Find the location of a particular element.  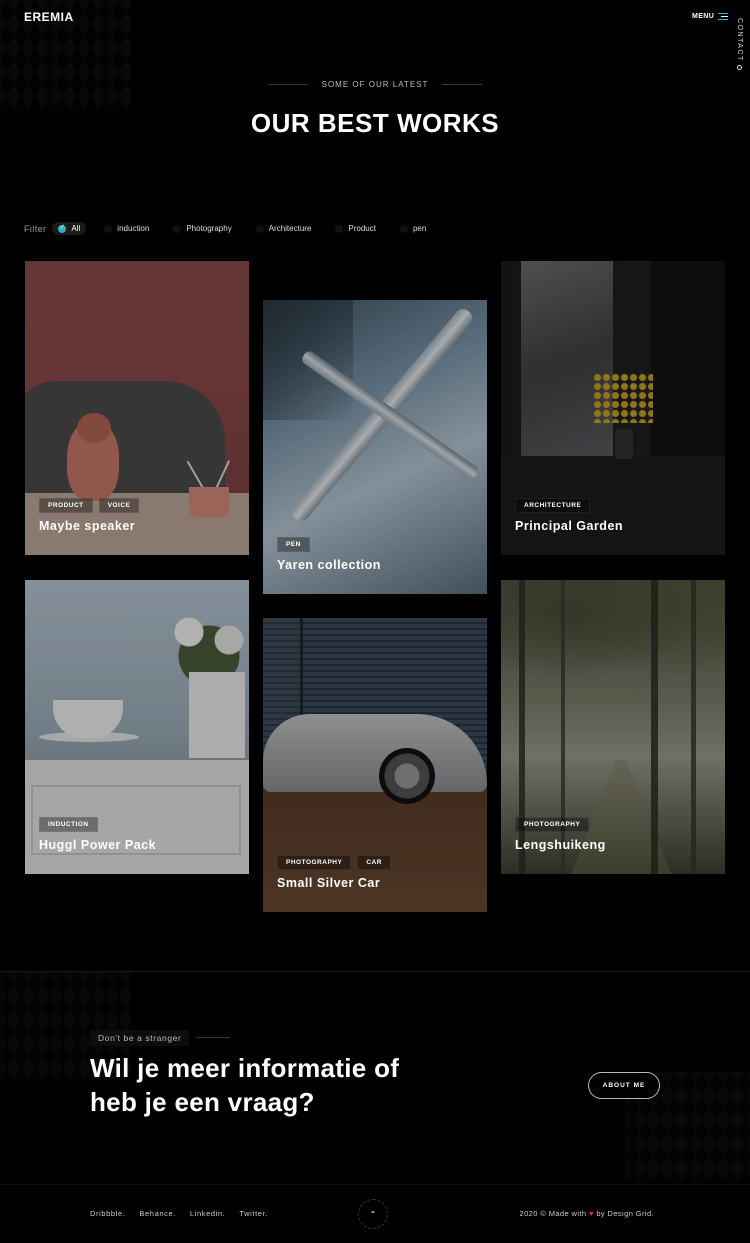

footer-link-dribbble: Dribbble. is located at coordinates (107, 1213).